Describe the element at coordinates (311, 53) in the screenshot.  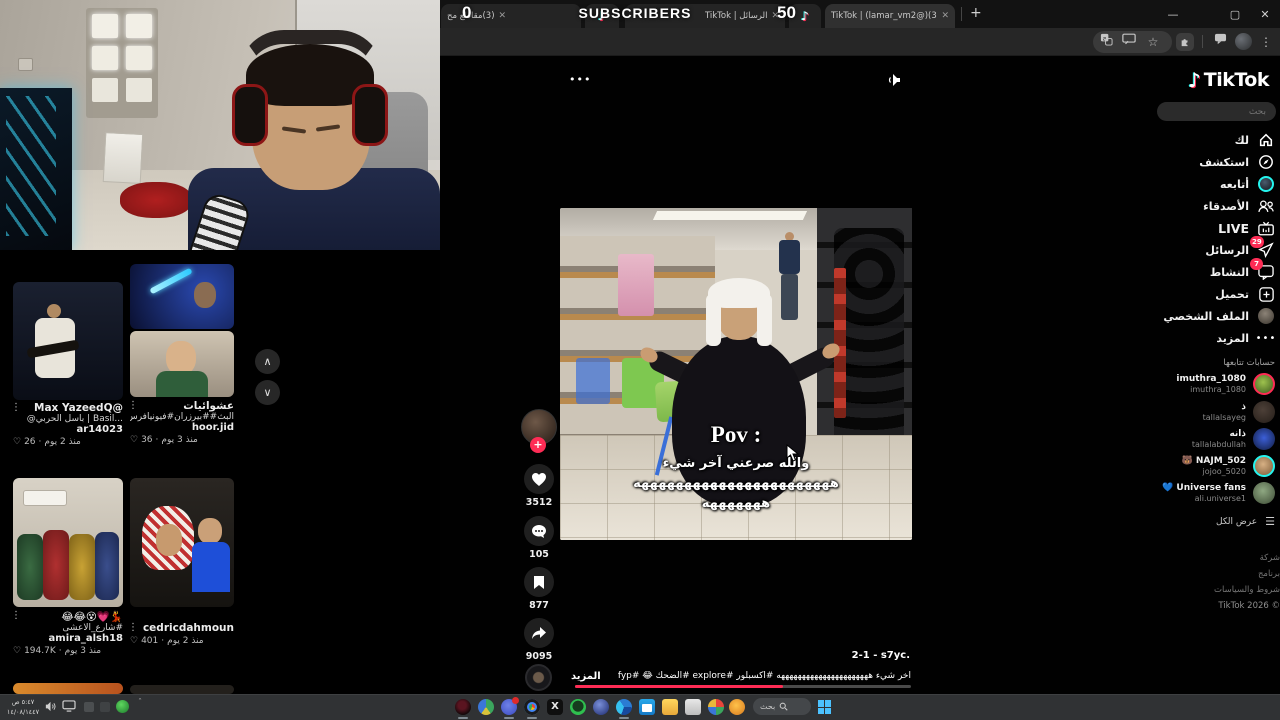
I see `headphone-band` at that location.